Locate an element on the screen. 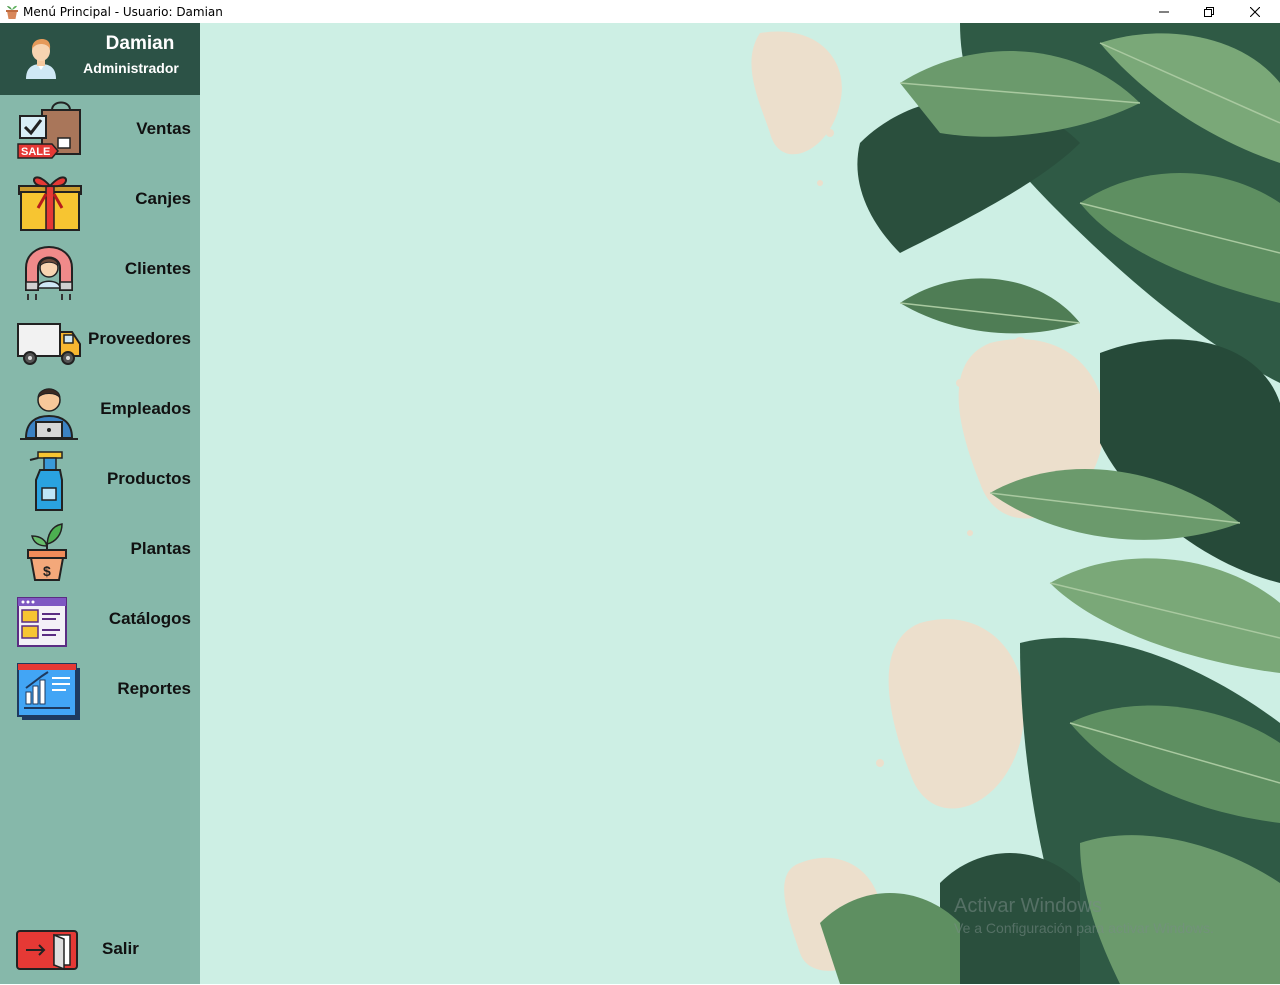 This screenshot has height=985, width=1280. minimize-button is located at coordinates (1164, 11).